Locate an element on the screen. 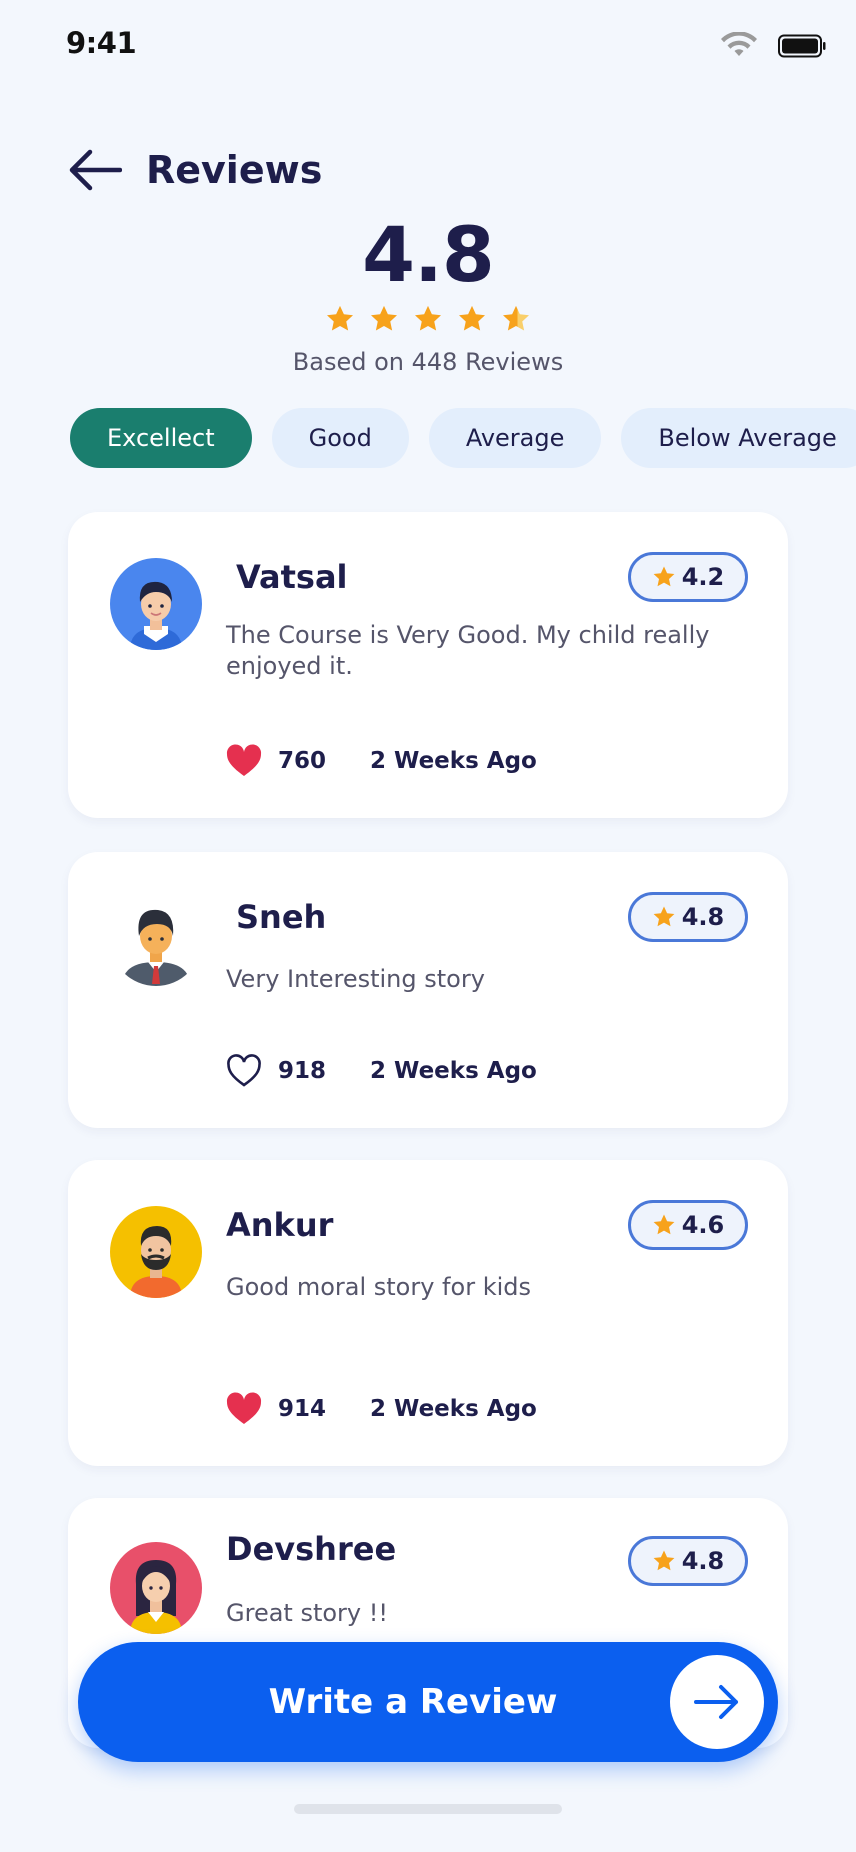  filter-chip-excellent: Excellect is located at coordinates (161, 438).